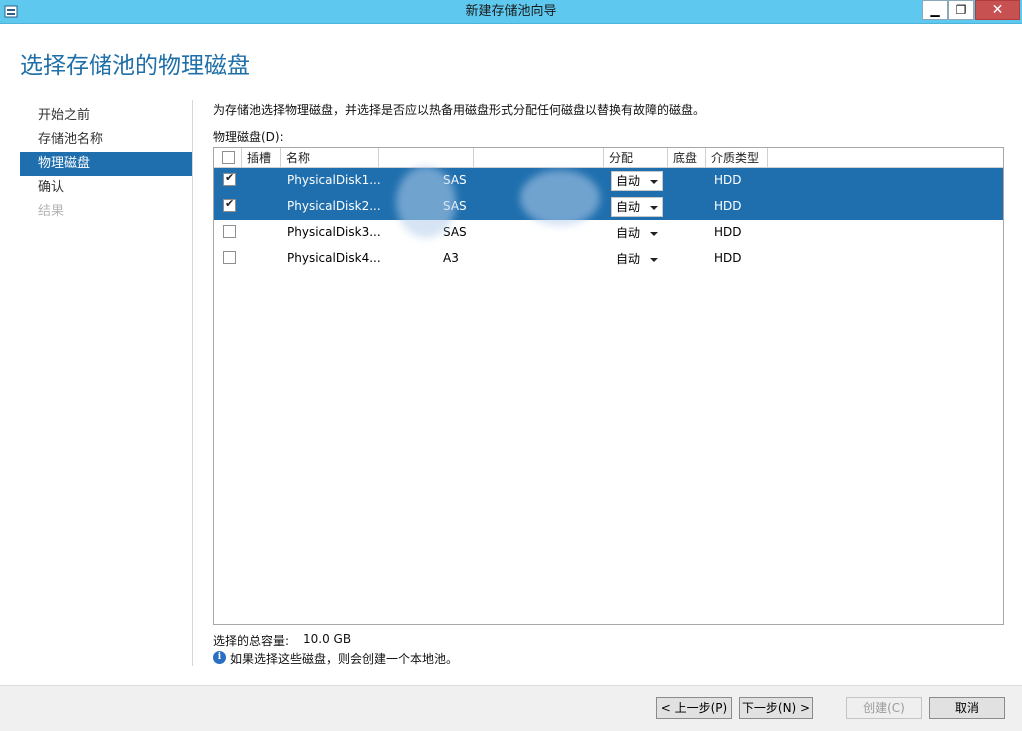  I want to click on next-button: 下一步(N) >, so click(776, 708).